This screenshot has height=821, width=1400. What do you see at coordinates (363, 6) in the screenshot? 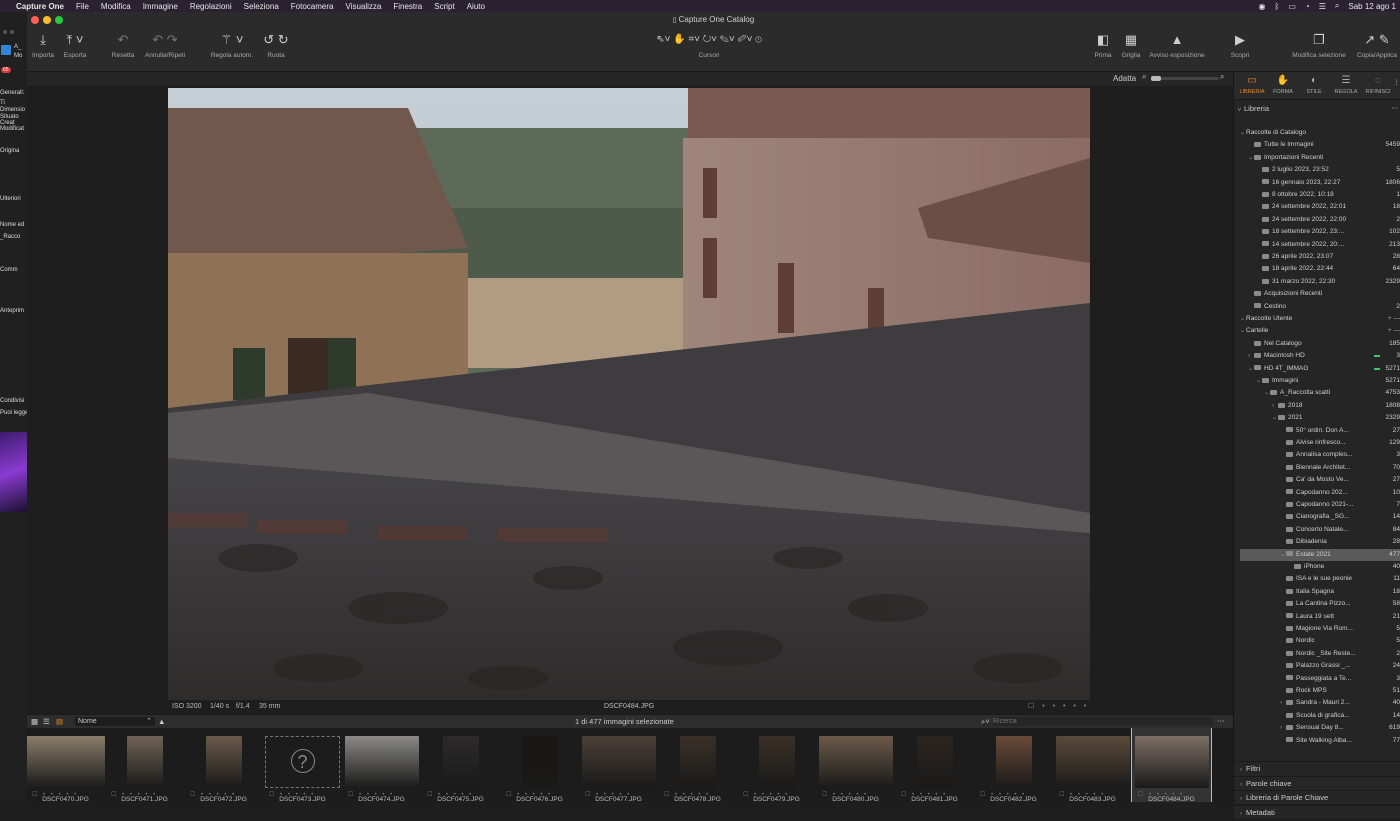
I see `menu-visualizza: Visualizza` at bounding box center [363, 6].